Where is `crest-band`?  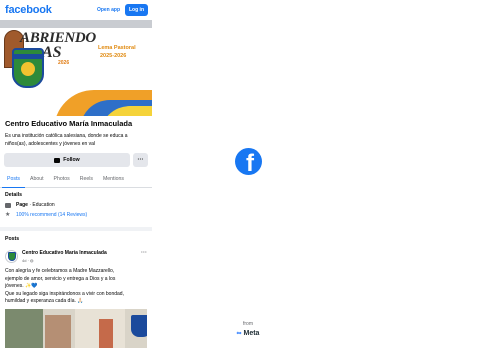
crest-band is located at coordinates (28, 56).